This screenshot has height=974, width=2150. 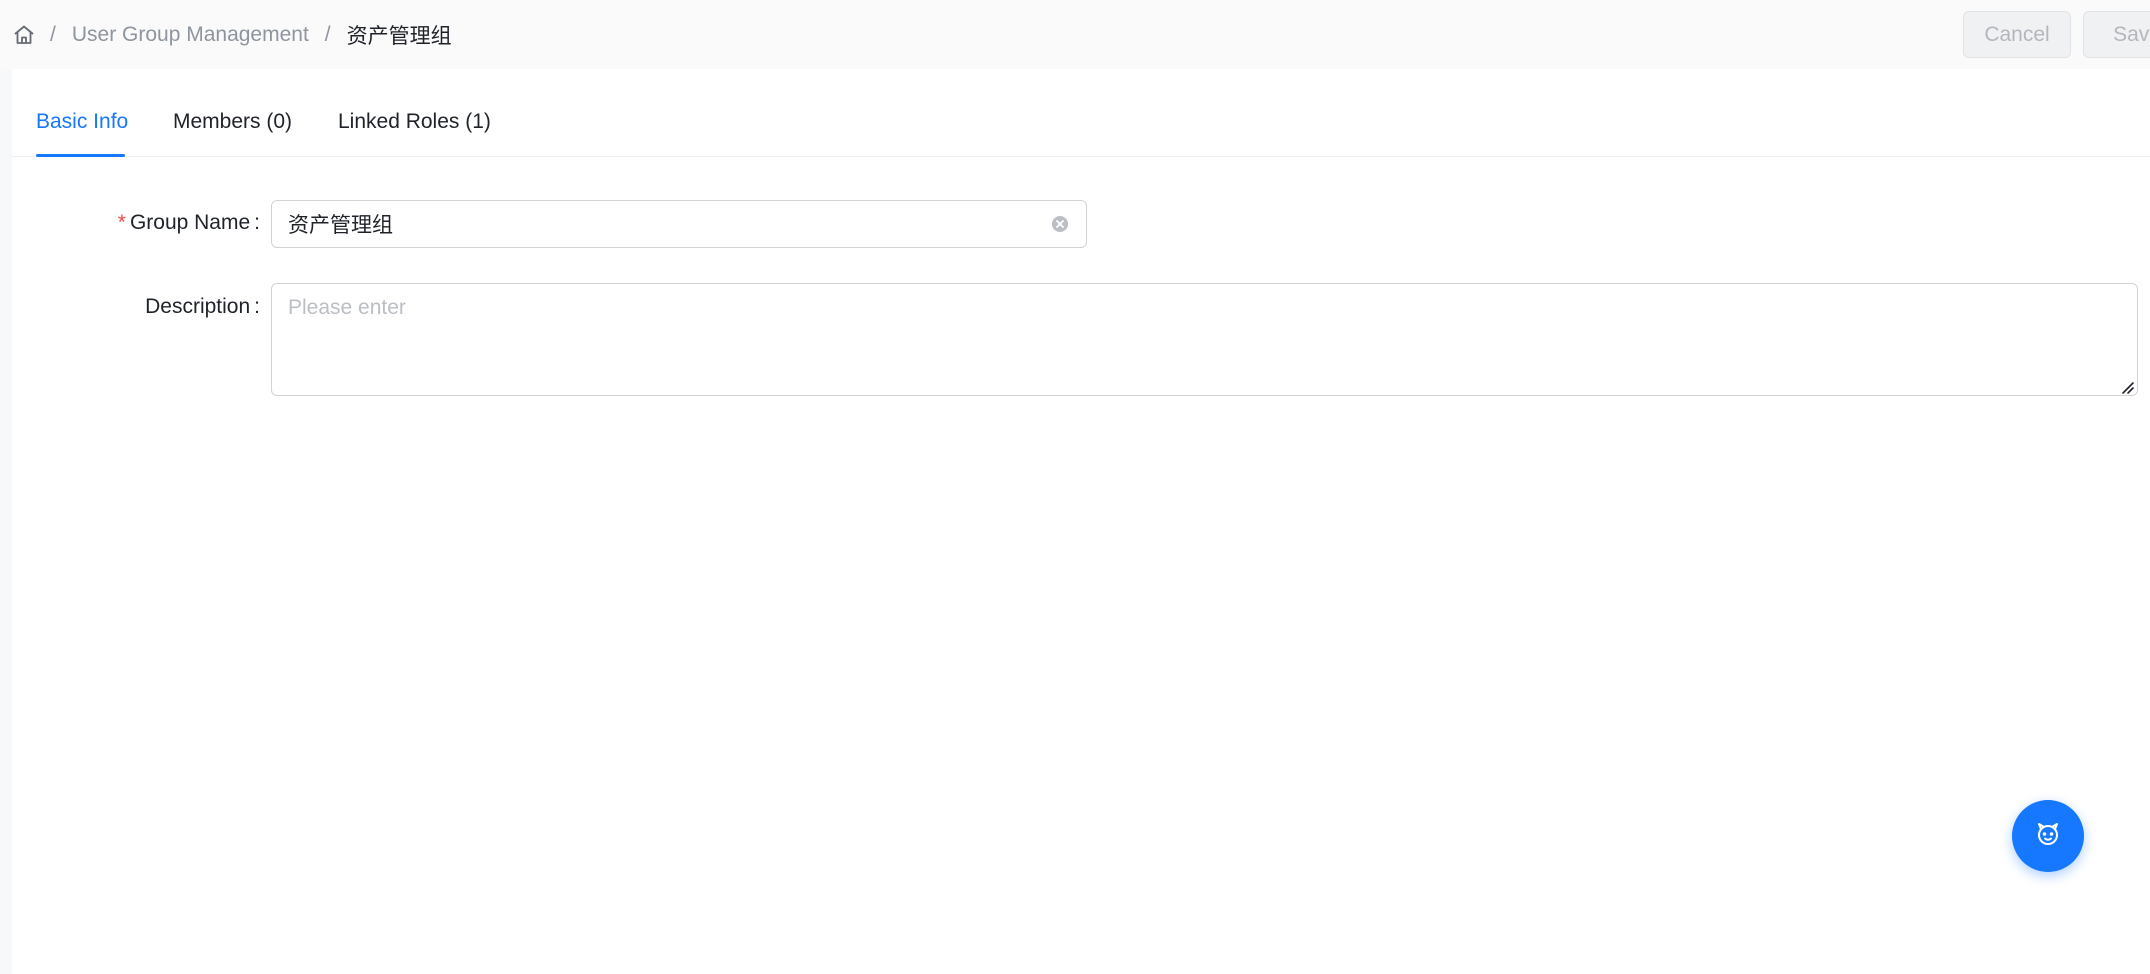 I want to click on breadcrumb-current-group: 资产管理组, so click(x=399, y=36).